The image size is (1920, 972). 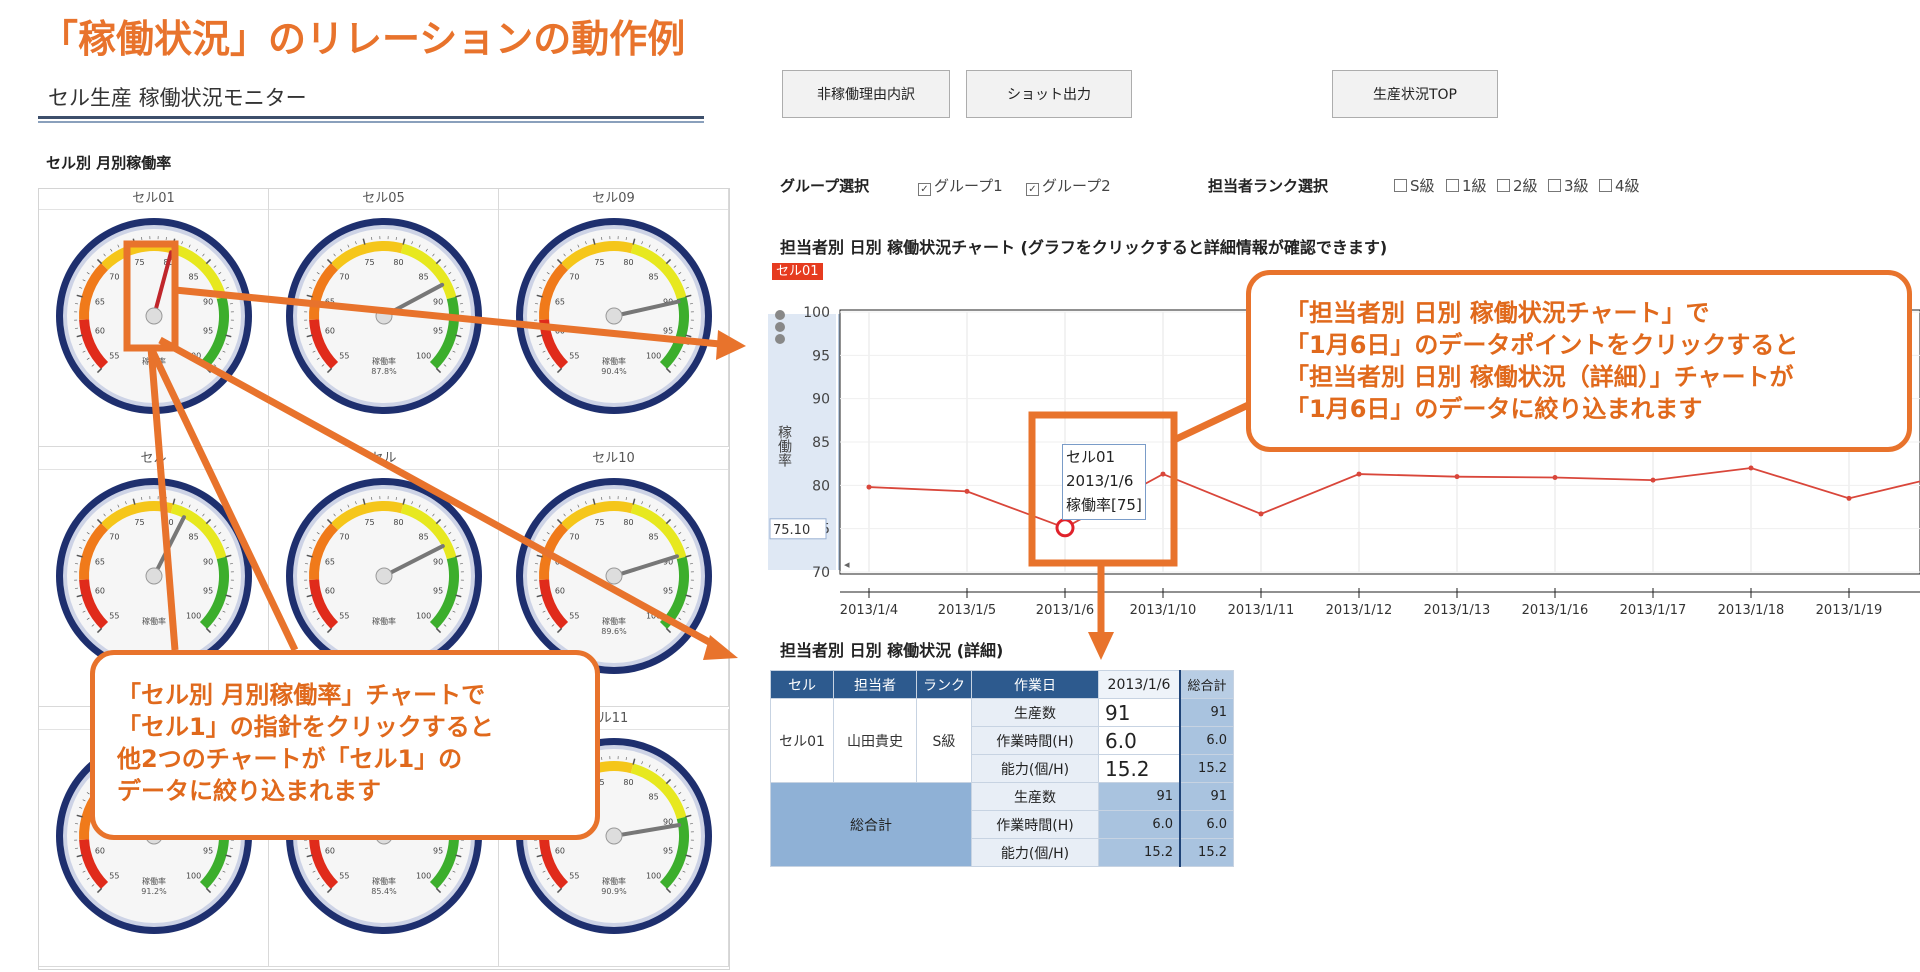 I want to click on table-cell-rank: S級, so click(x=944, y=740).